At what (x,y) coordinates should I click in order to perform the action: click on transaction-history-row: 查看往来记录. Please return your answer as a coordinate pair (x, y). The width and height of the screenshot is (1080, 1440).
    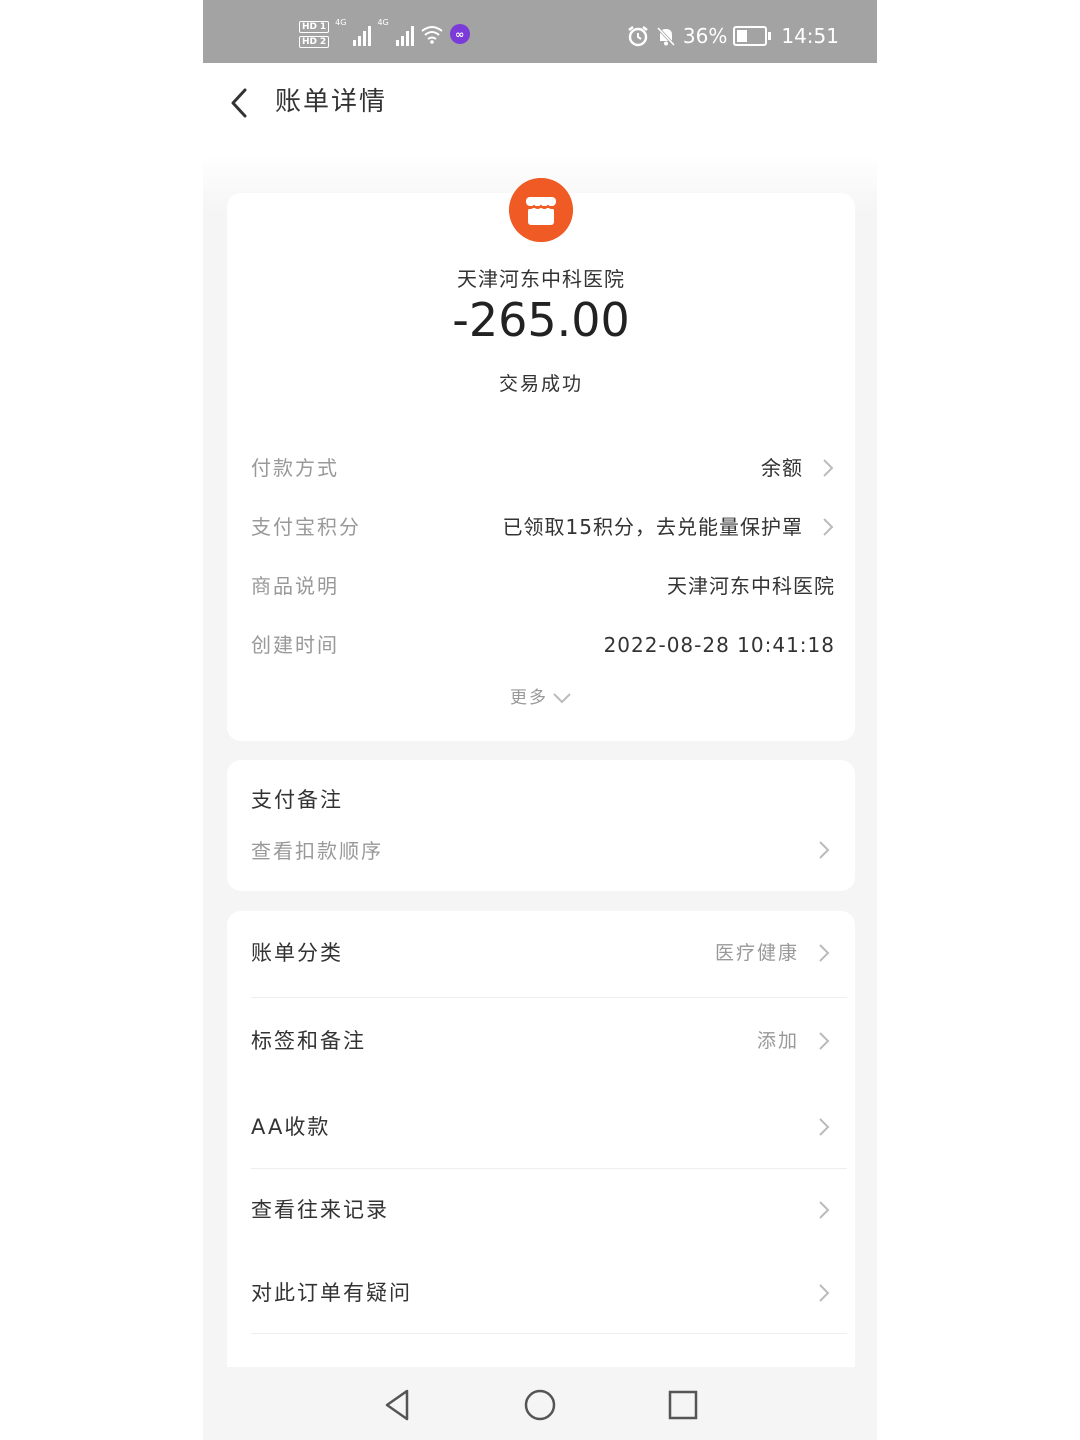
    Looking at the image, I should click on (541, 1210).